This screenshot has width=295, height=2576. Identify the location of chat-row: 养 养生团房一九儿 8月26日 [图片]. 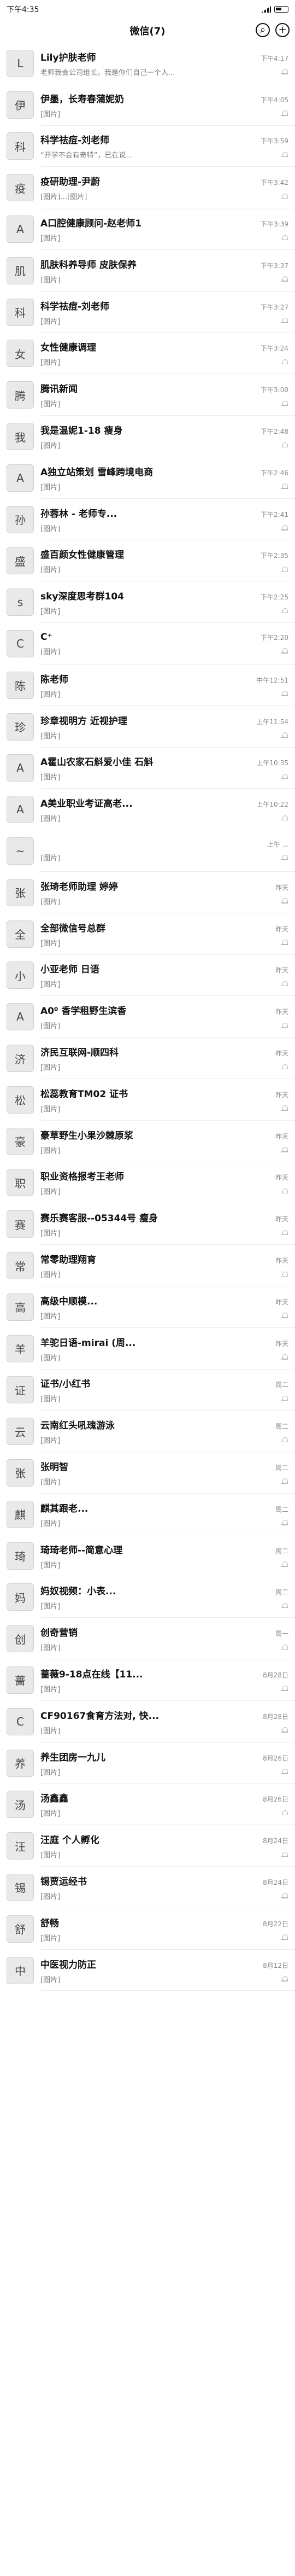
(147, 1763).